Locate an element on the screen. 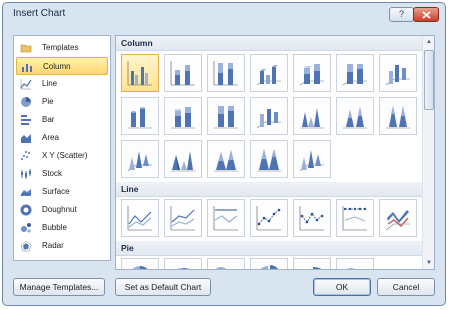  stacked-line-icon is located at coordinates (182, 218).